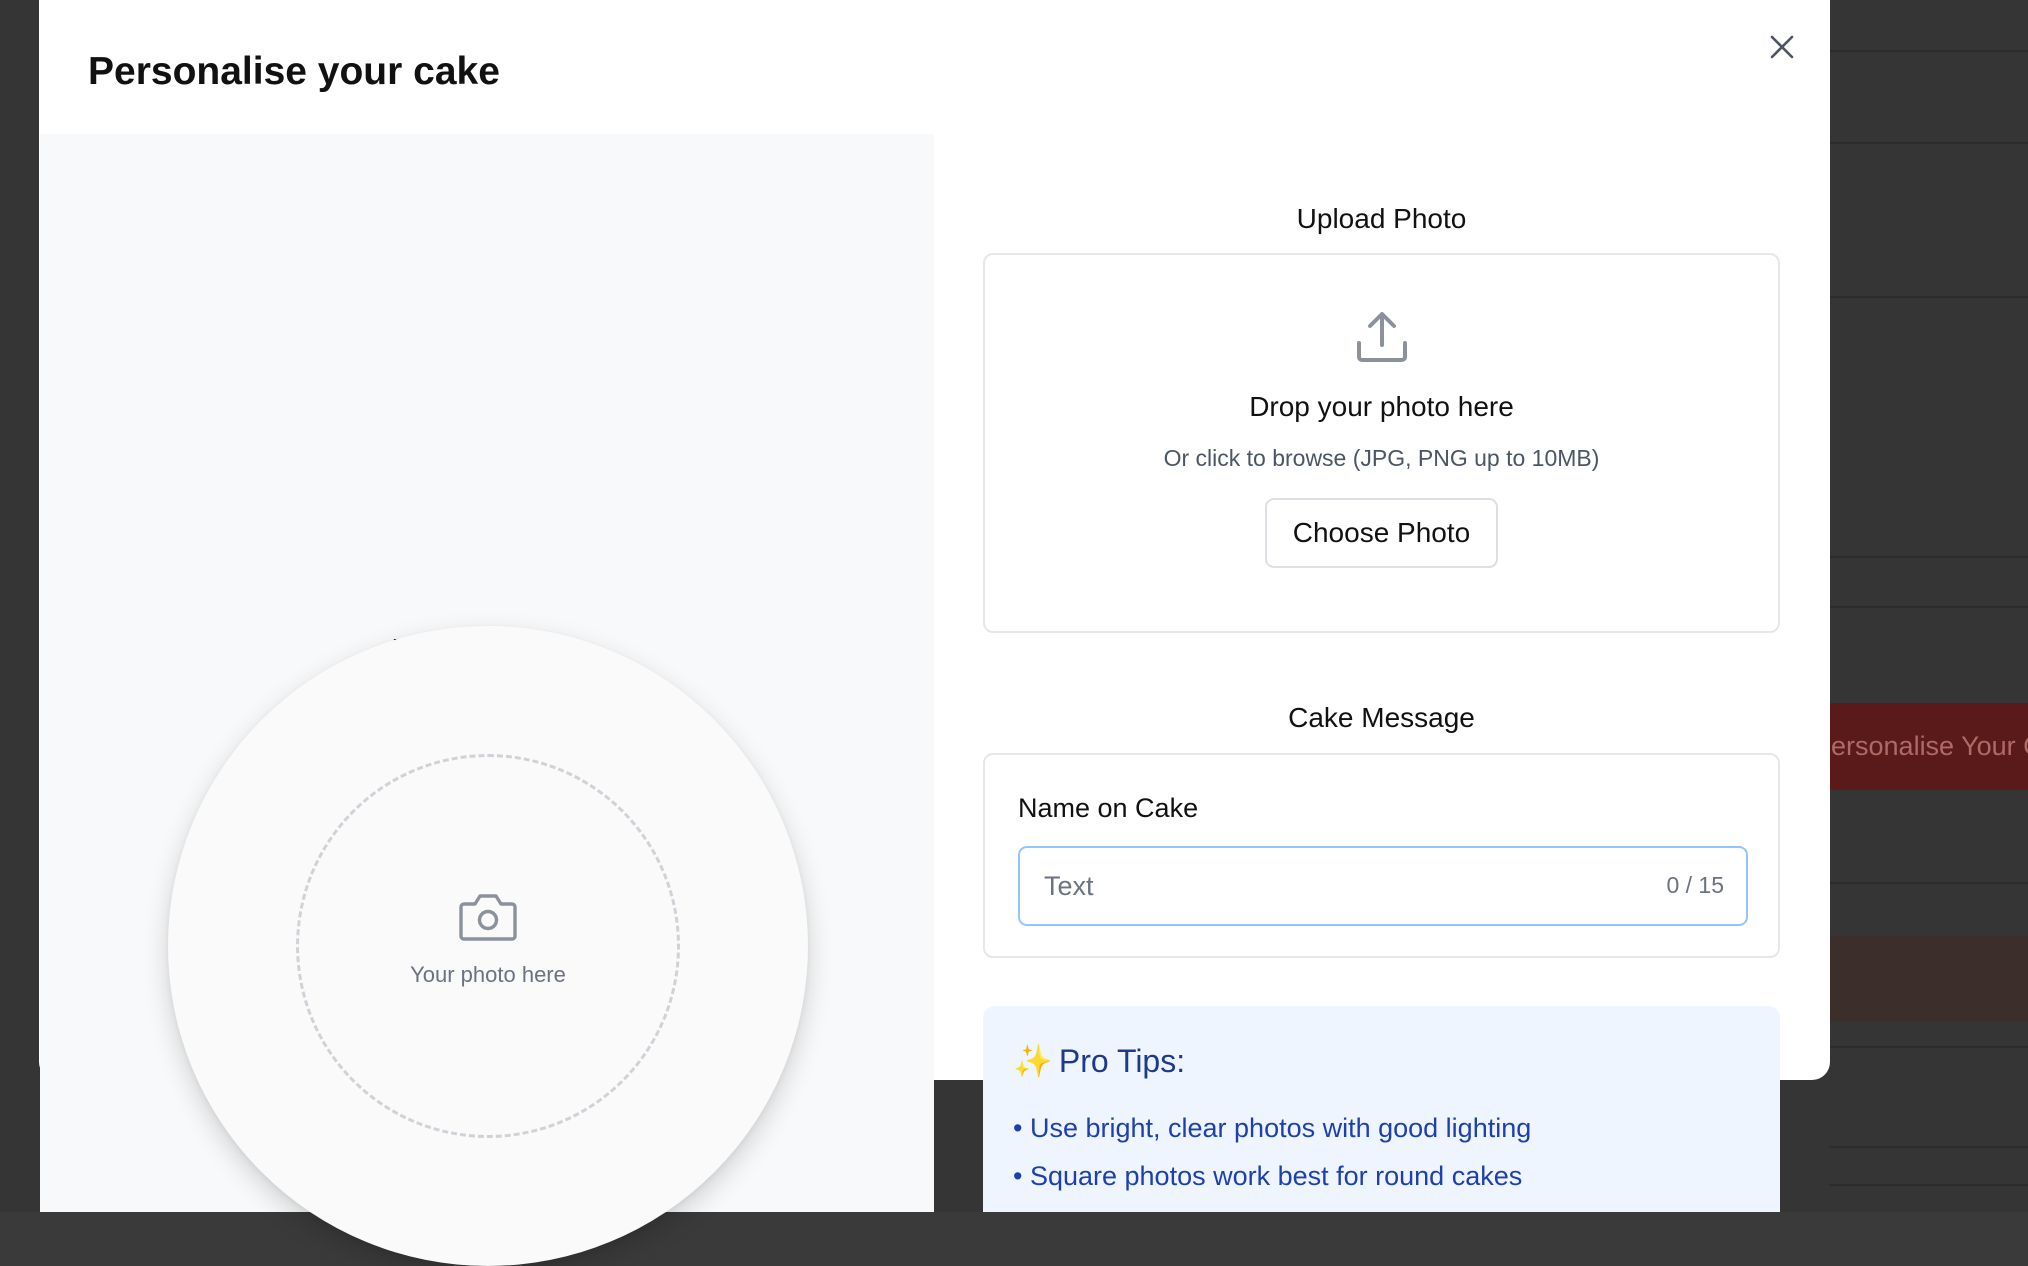  I want to click on cake-message-card: Name on Cake 0 / 15, so click(1381, 855).